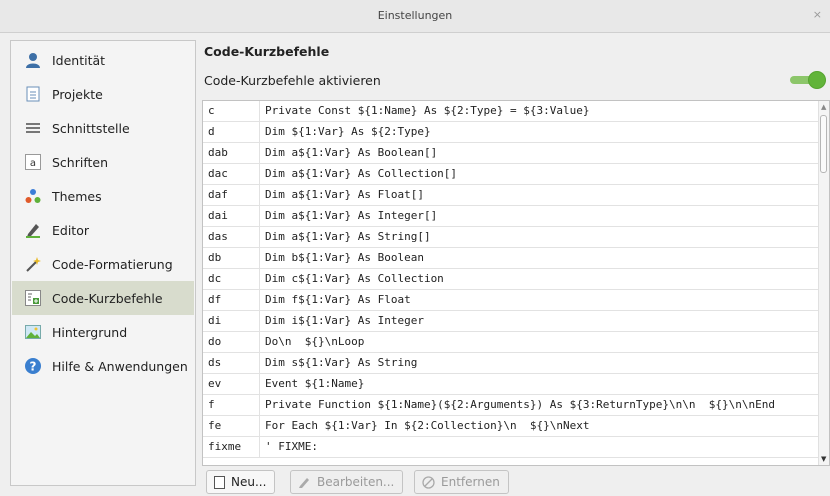  I want to click on pen-icon, so click(33, 230).